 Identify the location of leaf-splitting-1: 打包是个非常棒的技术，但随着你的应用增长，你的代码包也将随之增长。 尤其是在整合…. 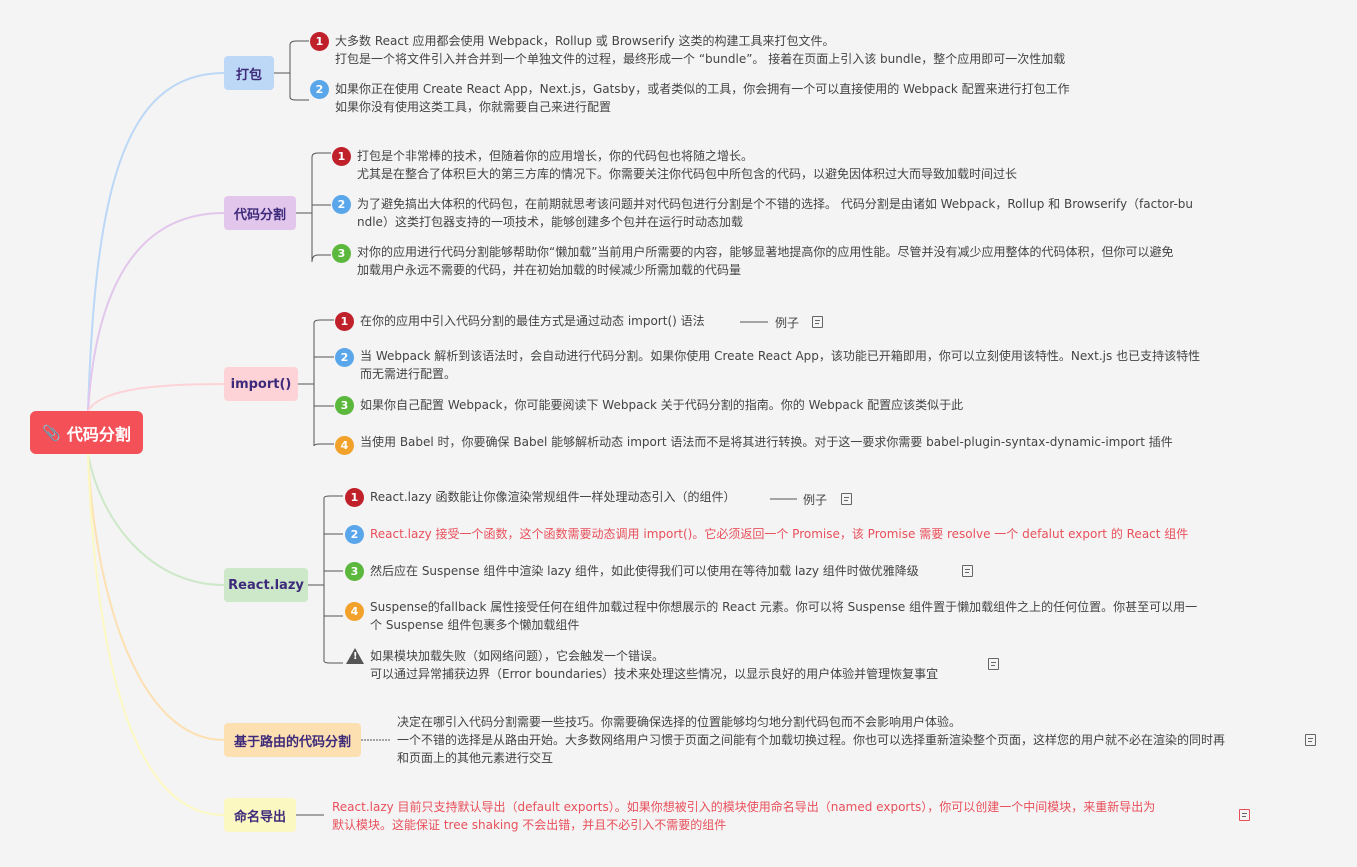
(687, 165).